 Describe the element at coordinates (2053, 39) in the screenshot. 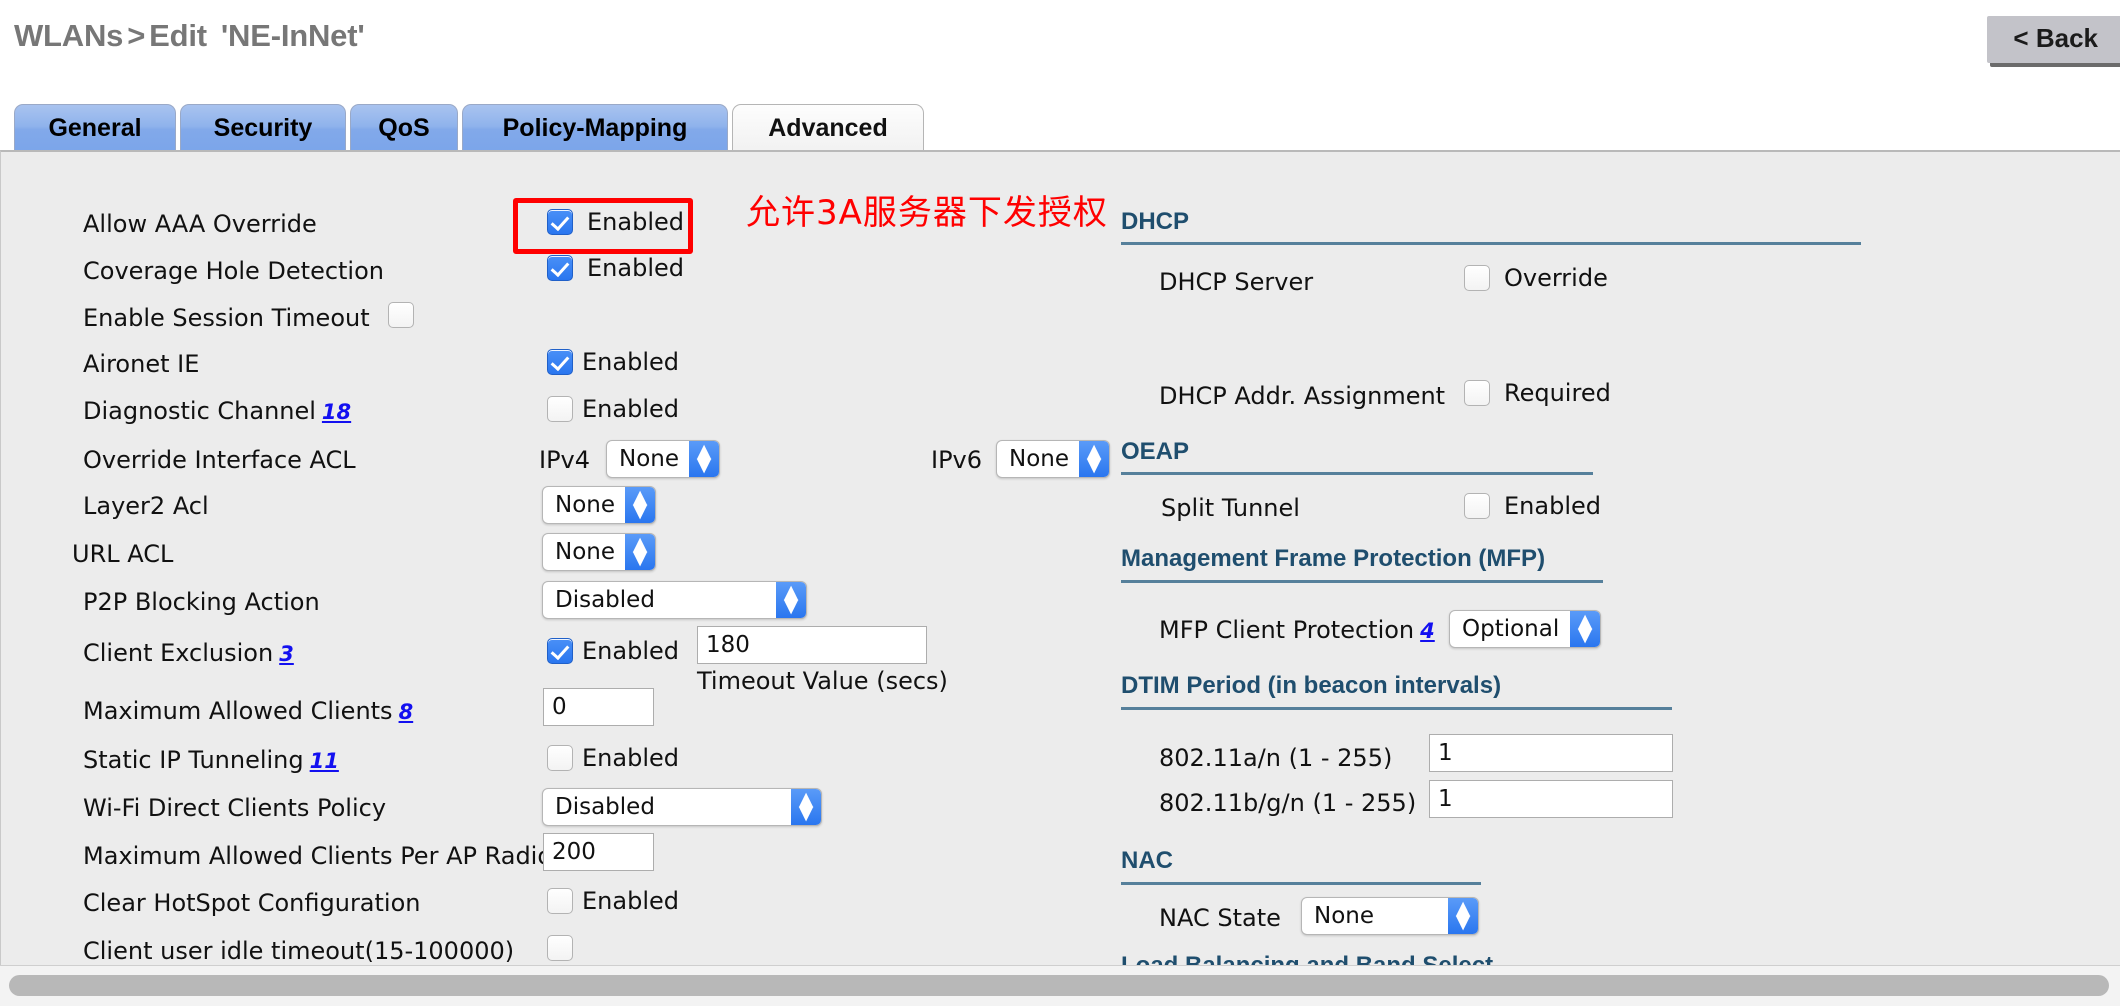

I see `back-button: < Back` at that location.